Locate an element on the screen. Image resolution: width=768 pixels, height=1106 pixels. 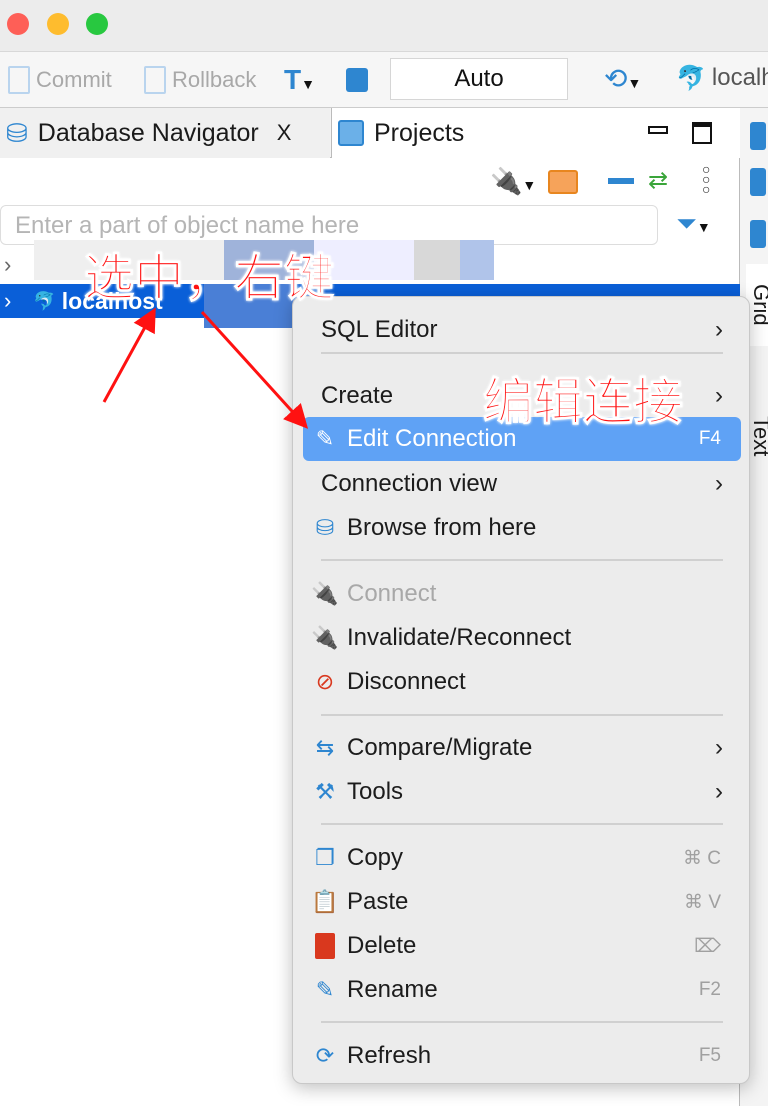
annotation-arrows is located at coordinates (205, 368).